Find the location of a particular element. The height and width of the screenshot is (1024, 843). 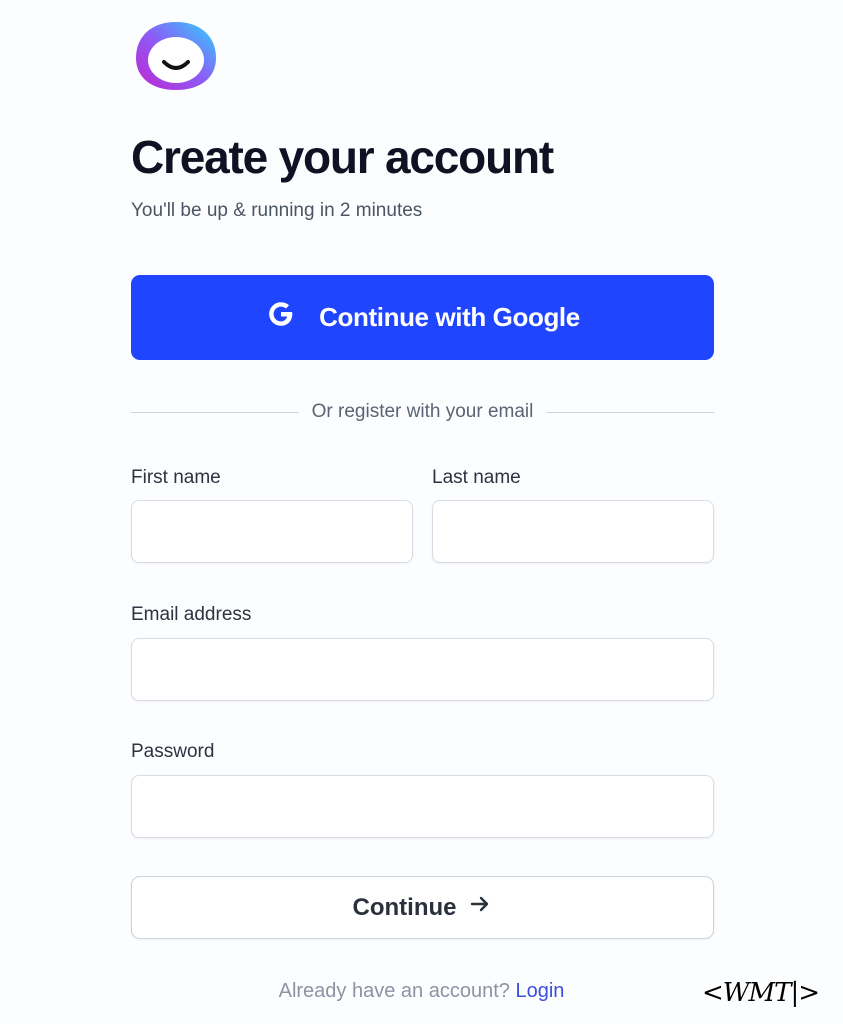

divider-line-right is located at coordinates (630, 412).